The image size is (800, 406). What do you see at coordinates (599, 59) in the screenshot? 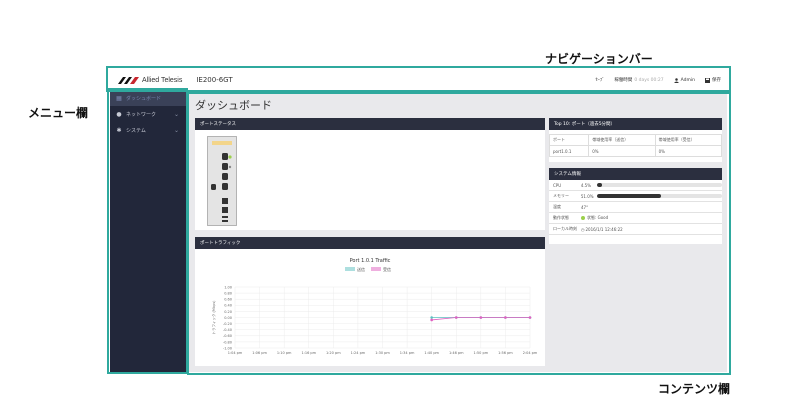
I see `callout-navbar: ナビゲーションバー` at bounding box center [599, 59].